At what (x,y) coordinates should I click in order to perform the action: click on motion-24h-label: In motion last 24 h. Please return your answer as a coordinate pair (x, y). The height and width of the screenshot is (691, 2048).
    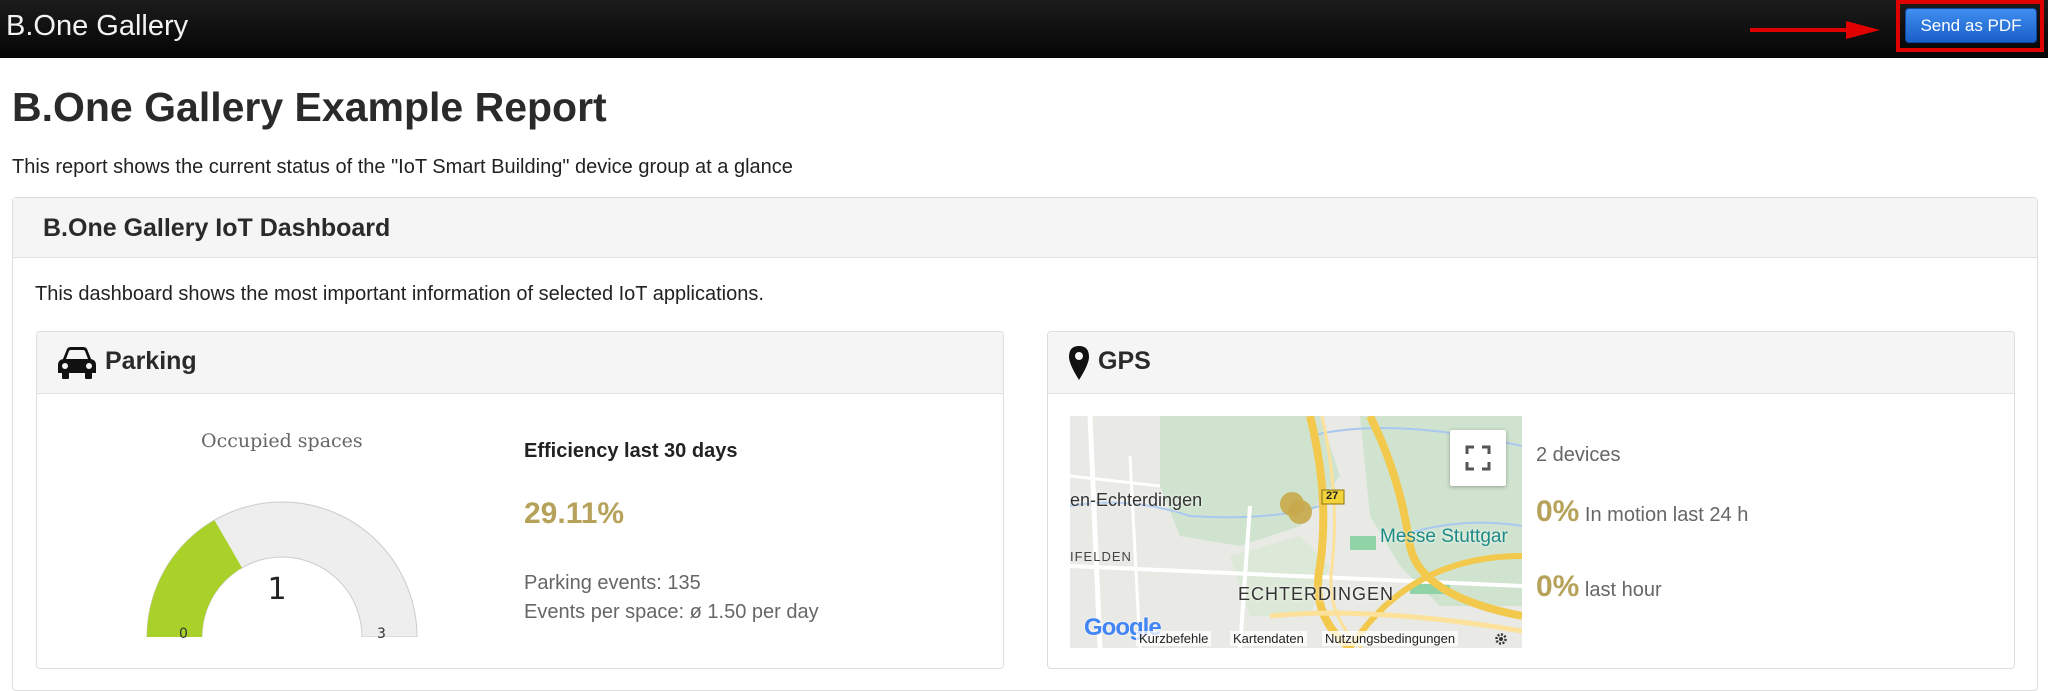
    Looking at the image, I should click on (1666, 515).